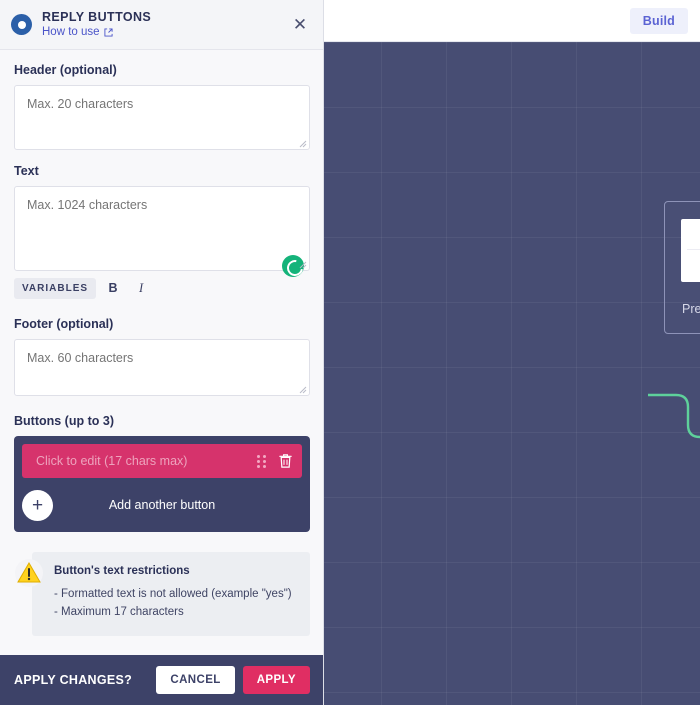  What do you see at coordinates (26, 171) in the screenshot?
I see `text-field-label: Text` at bounding box center [26, 171].